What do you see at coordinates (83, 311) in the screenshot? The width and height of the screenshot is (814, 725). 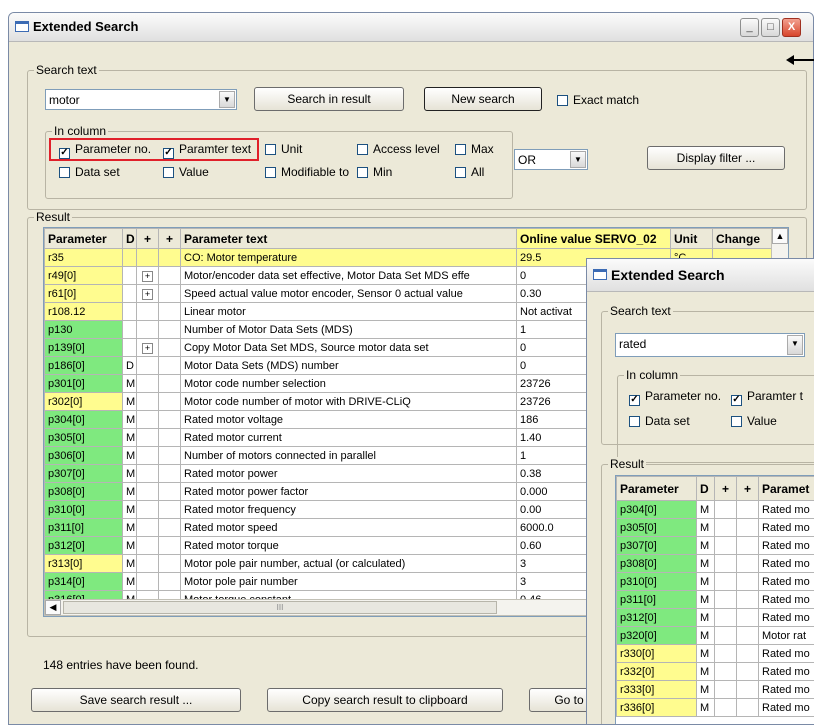 I see `cell-parameter: r108.12` at bounding box center [83, 311].